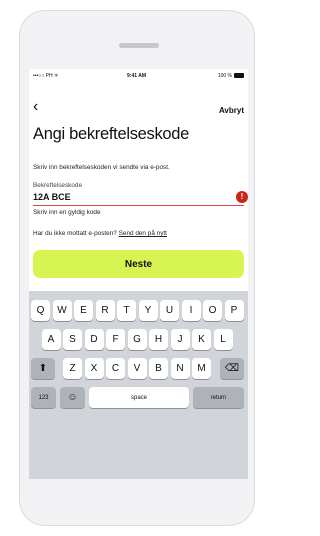 The width and height of the screenshot is (320, 536). What do you see at coordinates (242, 197) in the screenshot?
I see `error-icon: !` at bounding box center [242, 197].